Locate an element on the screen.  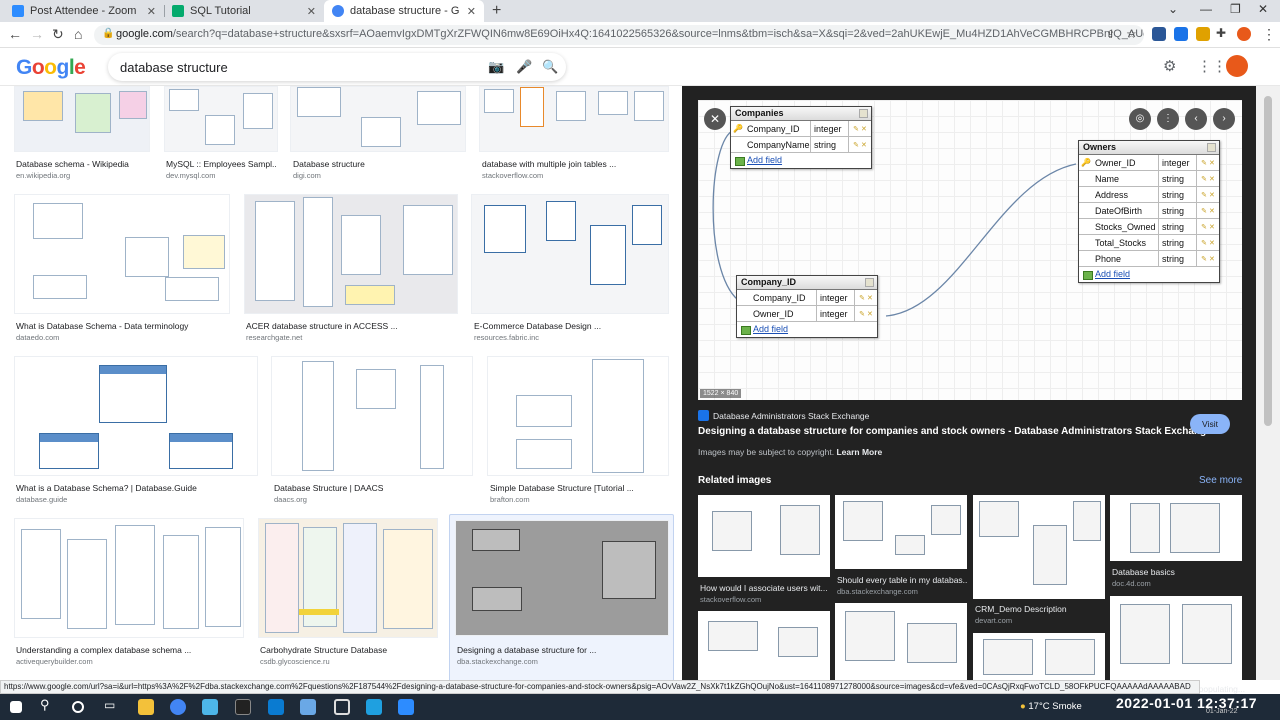
google-logo: Google is located at coordinates (51, 68).